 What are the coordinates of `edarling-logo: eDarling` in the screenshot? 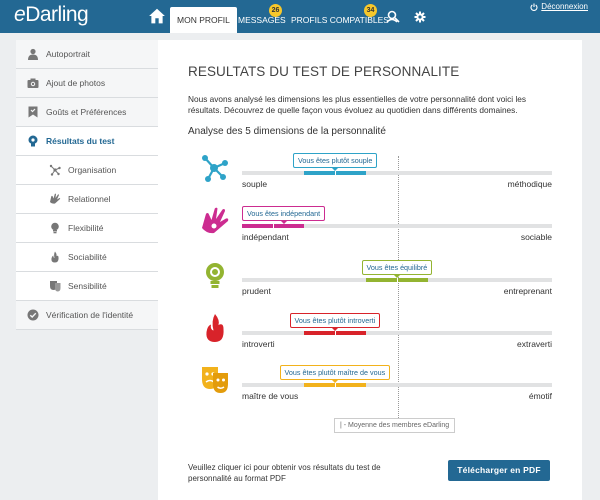 It's located at (51, 15).